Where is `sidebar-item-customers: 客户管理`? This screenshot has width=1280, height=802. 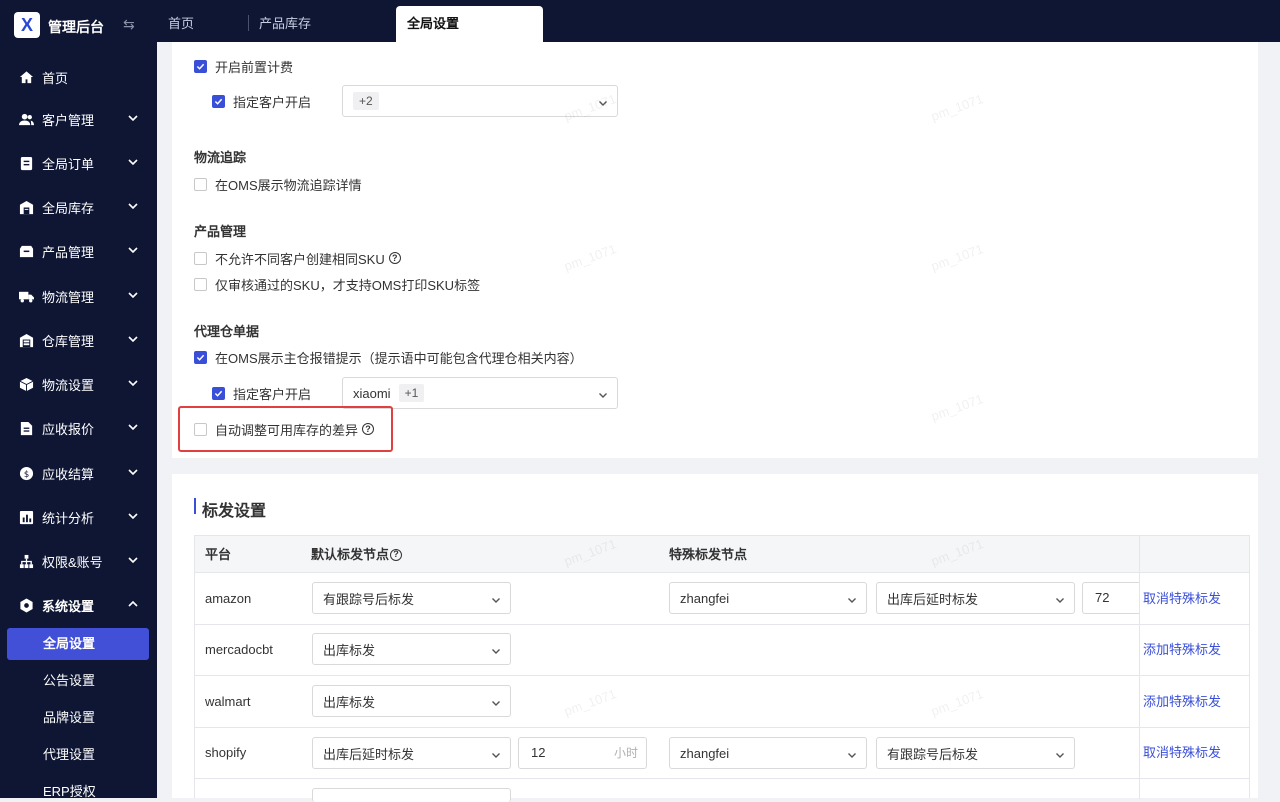 sidebar-item-customers: 客户管理 is located at coordinates (78, 119).